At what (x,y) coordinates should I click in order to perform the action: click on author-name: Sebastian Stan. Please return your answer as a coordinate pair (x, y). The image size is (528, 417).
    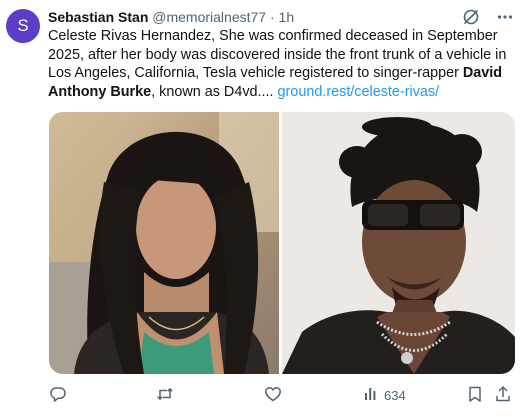
    Looking at the image, I should click on (98, 17).